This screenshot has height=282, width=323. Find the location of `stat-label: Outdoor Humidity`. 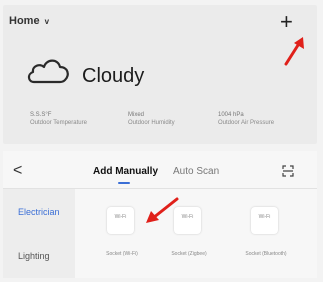

stat-label: Outdoor Humidity is located at coordinates (151, 123).